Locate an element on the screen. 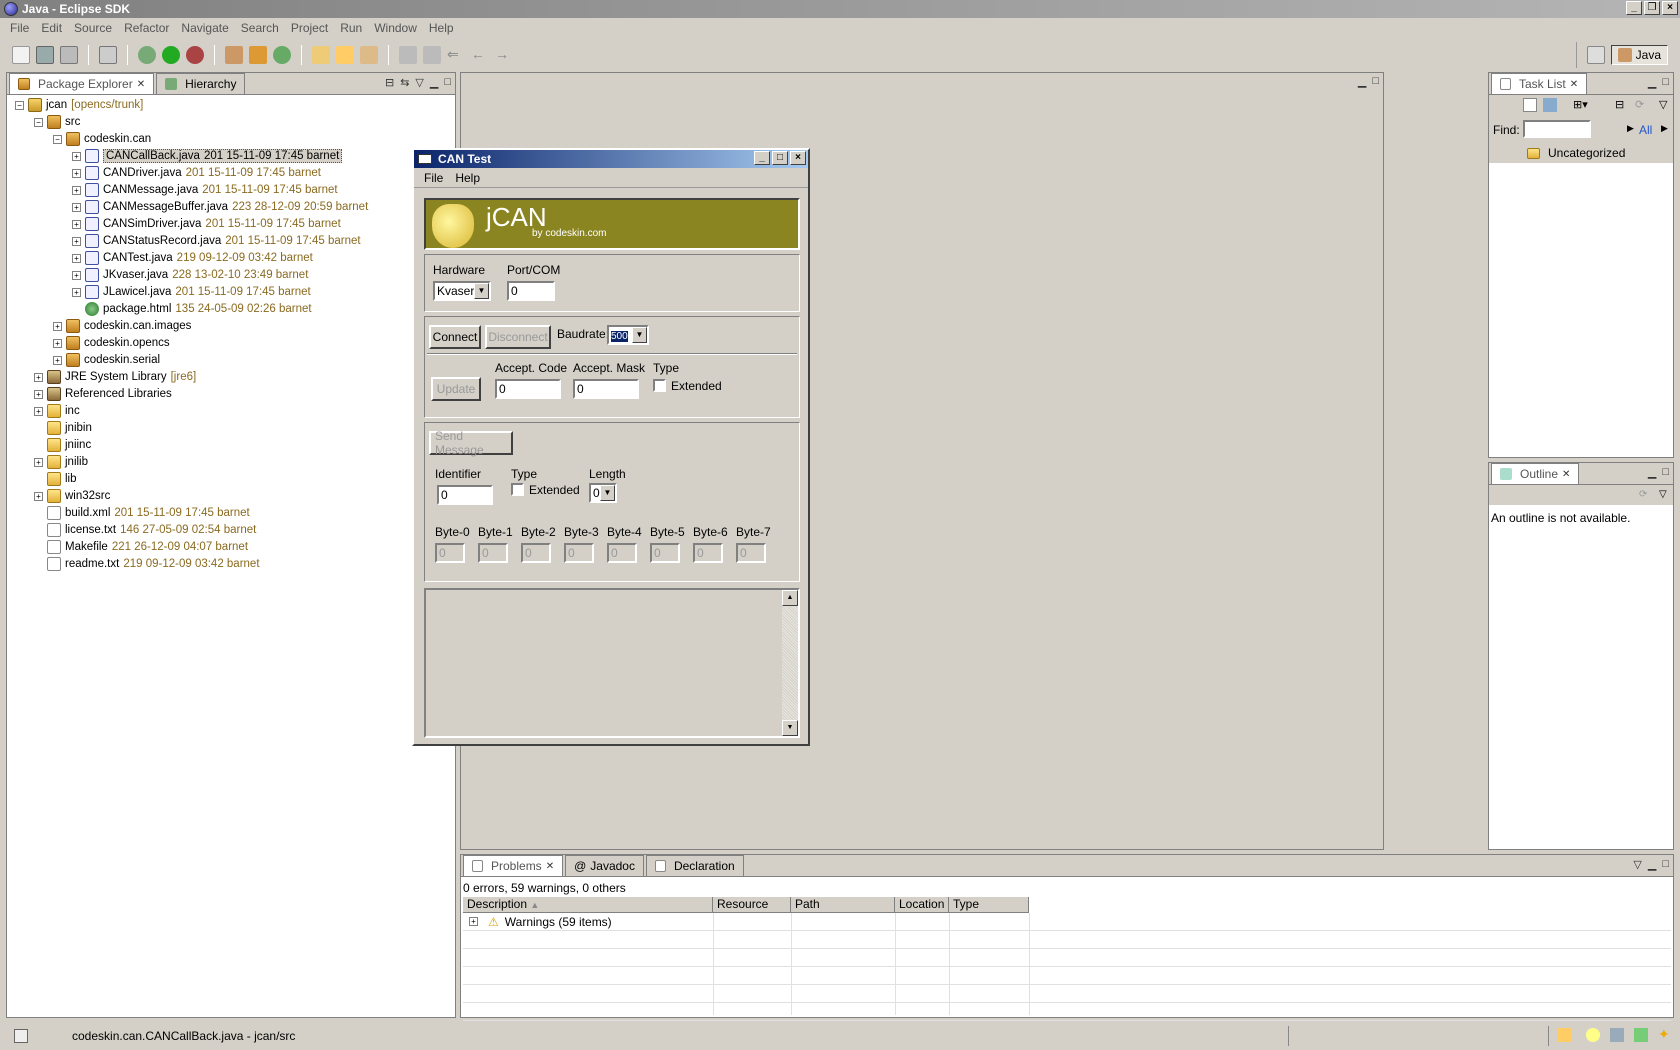 This screenshot has height=1050, width=1680. sync-icon: ⟳ is located at coordinates (1639, 104).